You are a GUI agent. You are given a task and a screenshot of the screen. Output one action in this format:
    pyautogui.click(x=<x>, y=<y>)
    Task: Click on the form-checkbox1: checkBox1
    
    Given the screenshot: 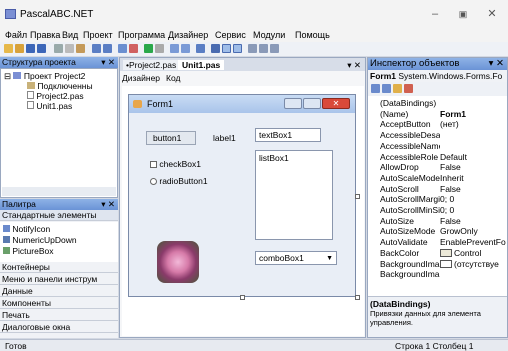 What is the action you would take?
    pyautogui.click(x=175, y=164)
    